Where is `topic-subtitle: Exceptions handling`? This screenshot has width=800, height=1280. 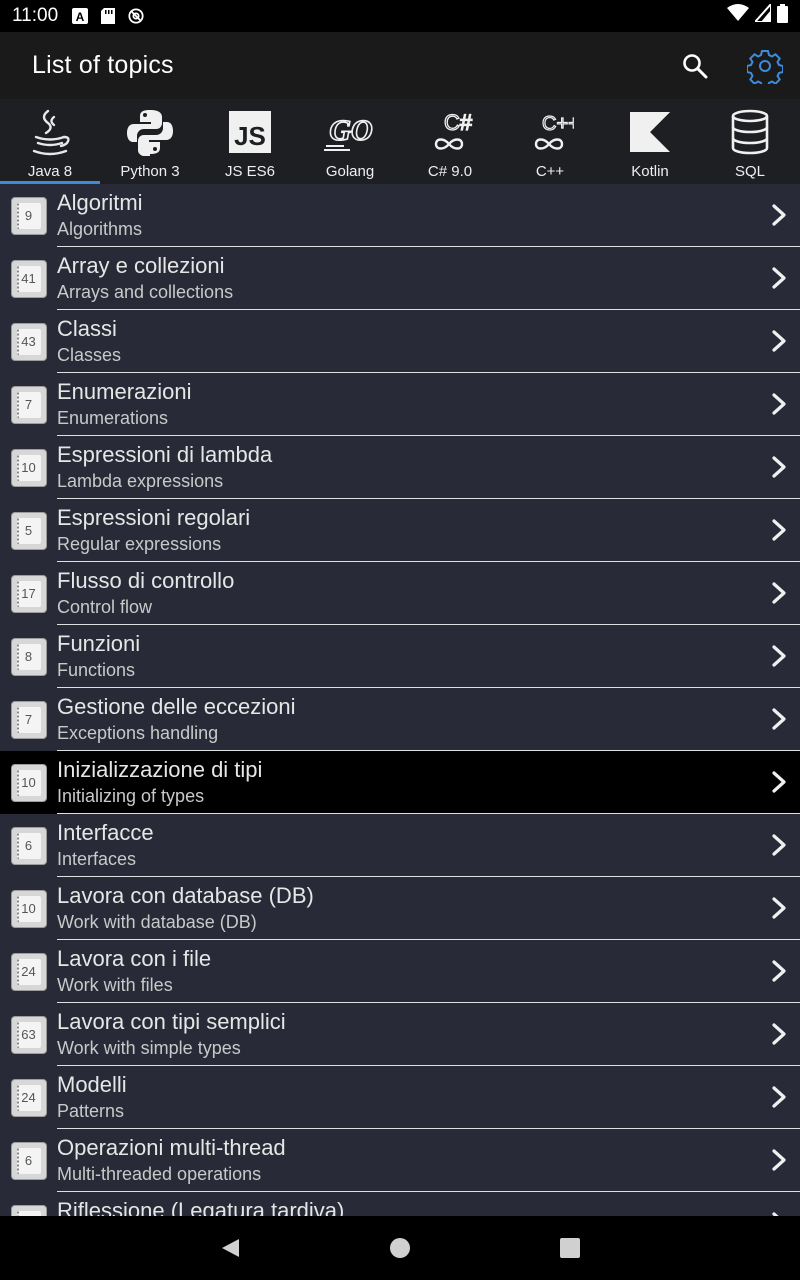 topic-subtitle: Exceptions handling is located at coordinates (138, 733).